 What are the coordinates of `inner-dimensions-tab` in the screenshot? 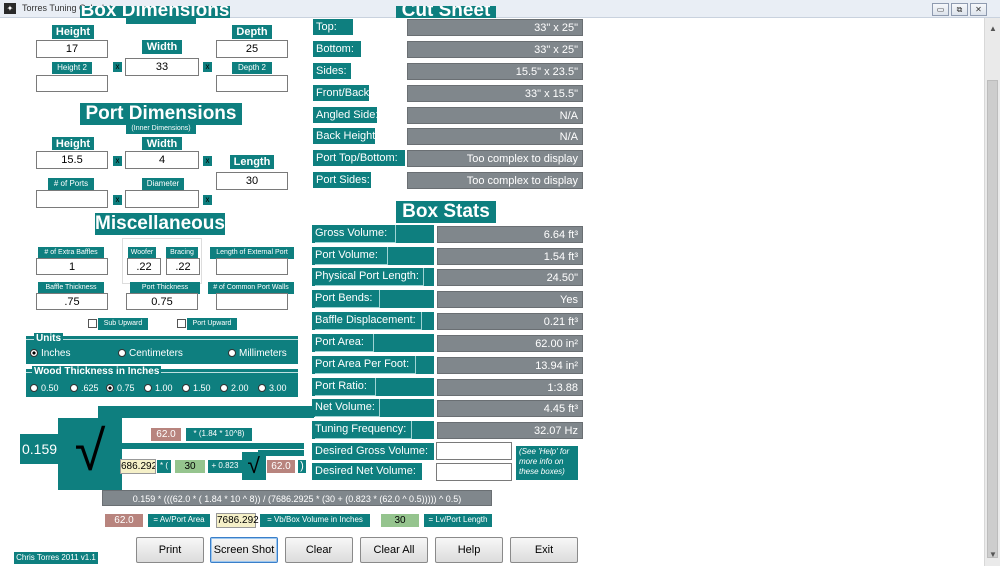 It's located at (161, 21).